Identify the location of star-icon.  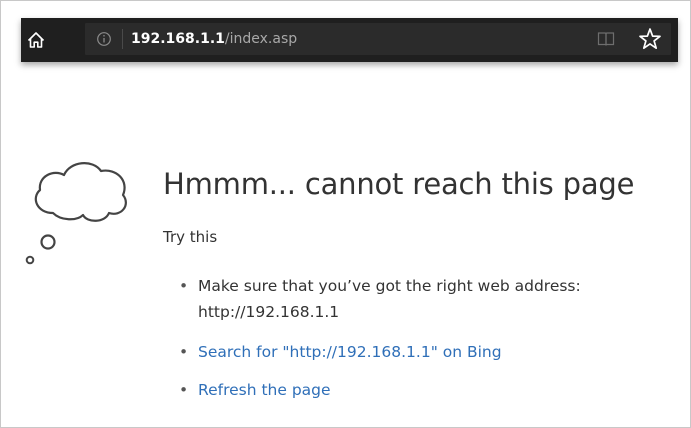
(650, 39).